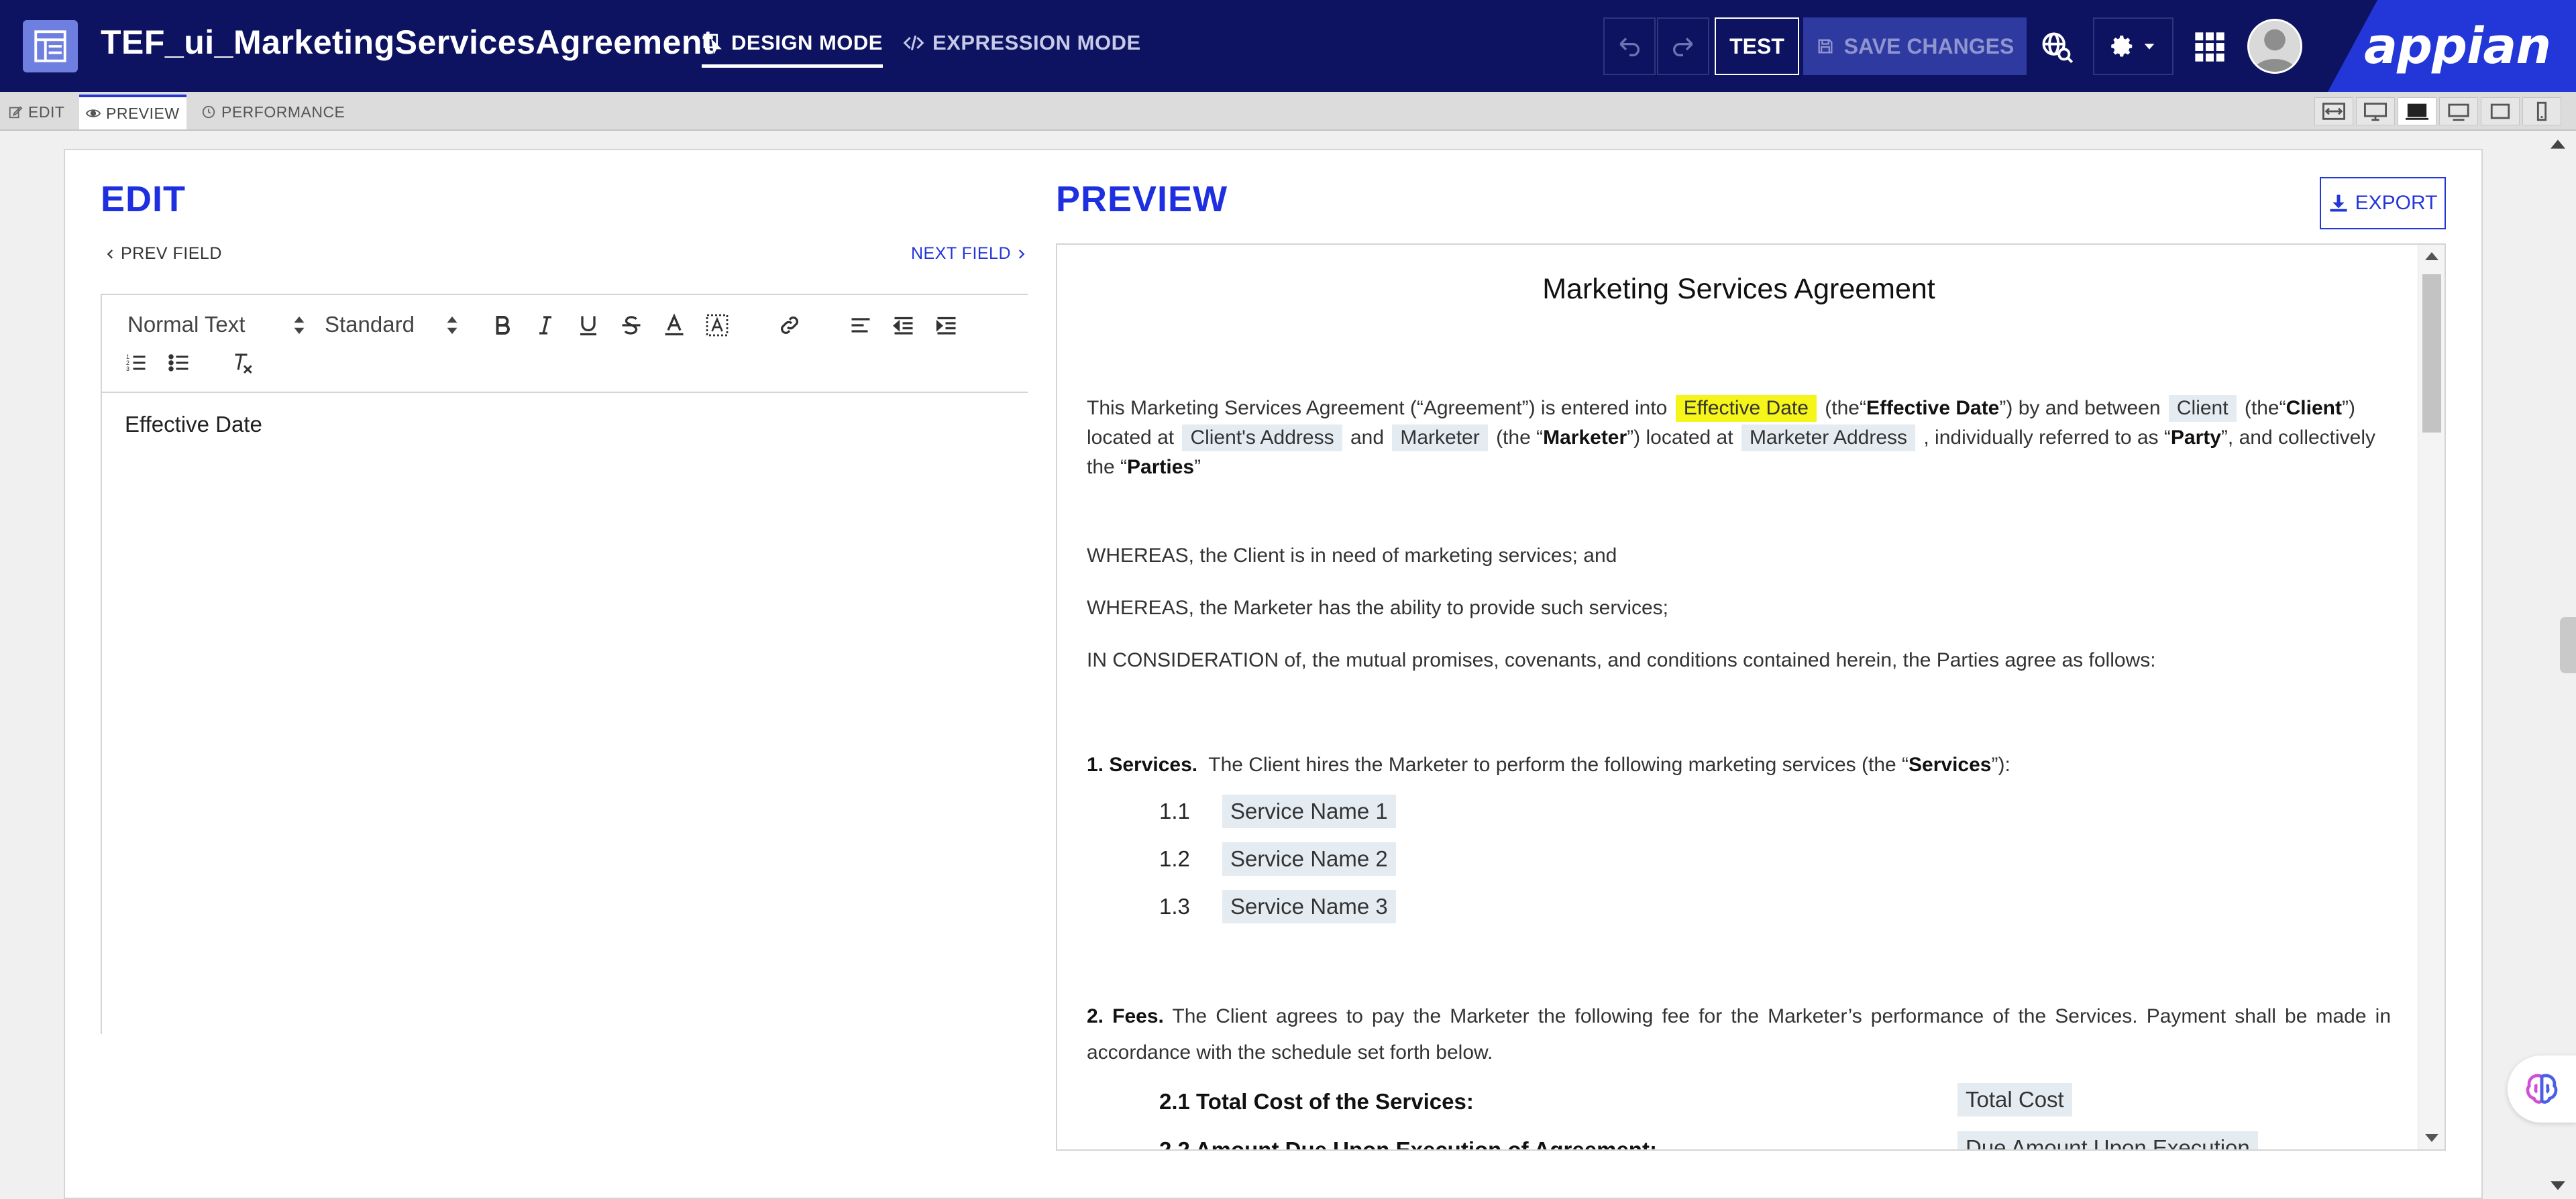 Image resolution: width=2576 pixels, height=1199 pixels. I want to click on document-title: Marketing Services Agreement, so click(1738, 289).